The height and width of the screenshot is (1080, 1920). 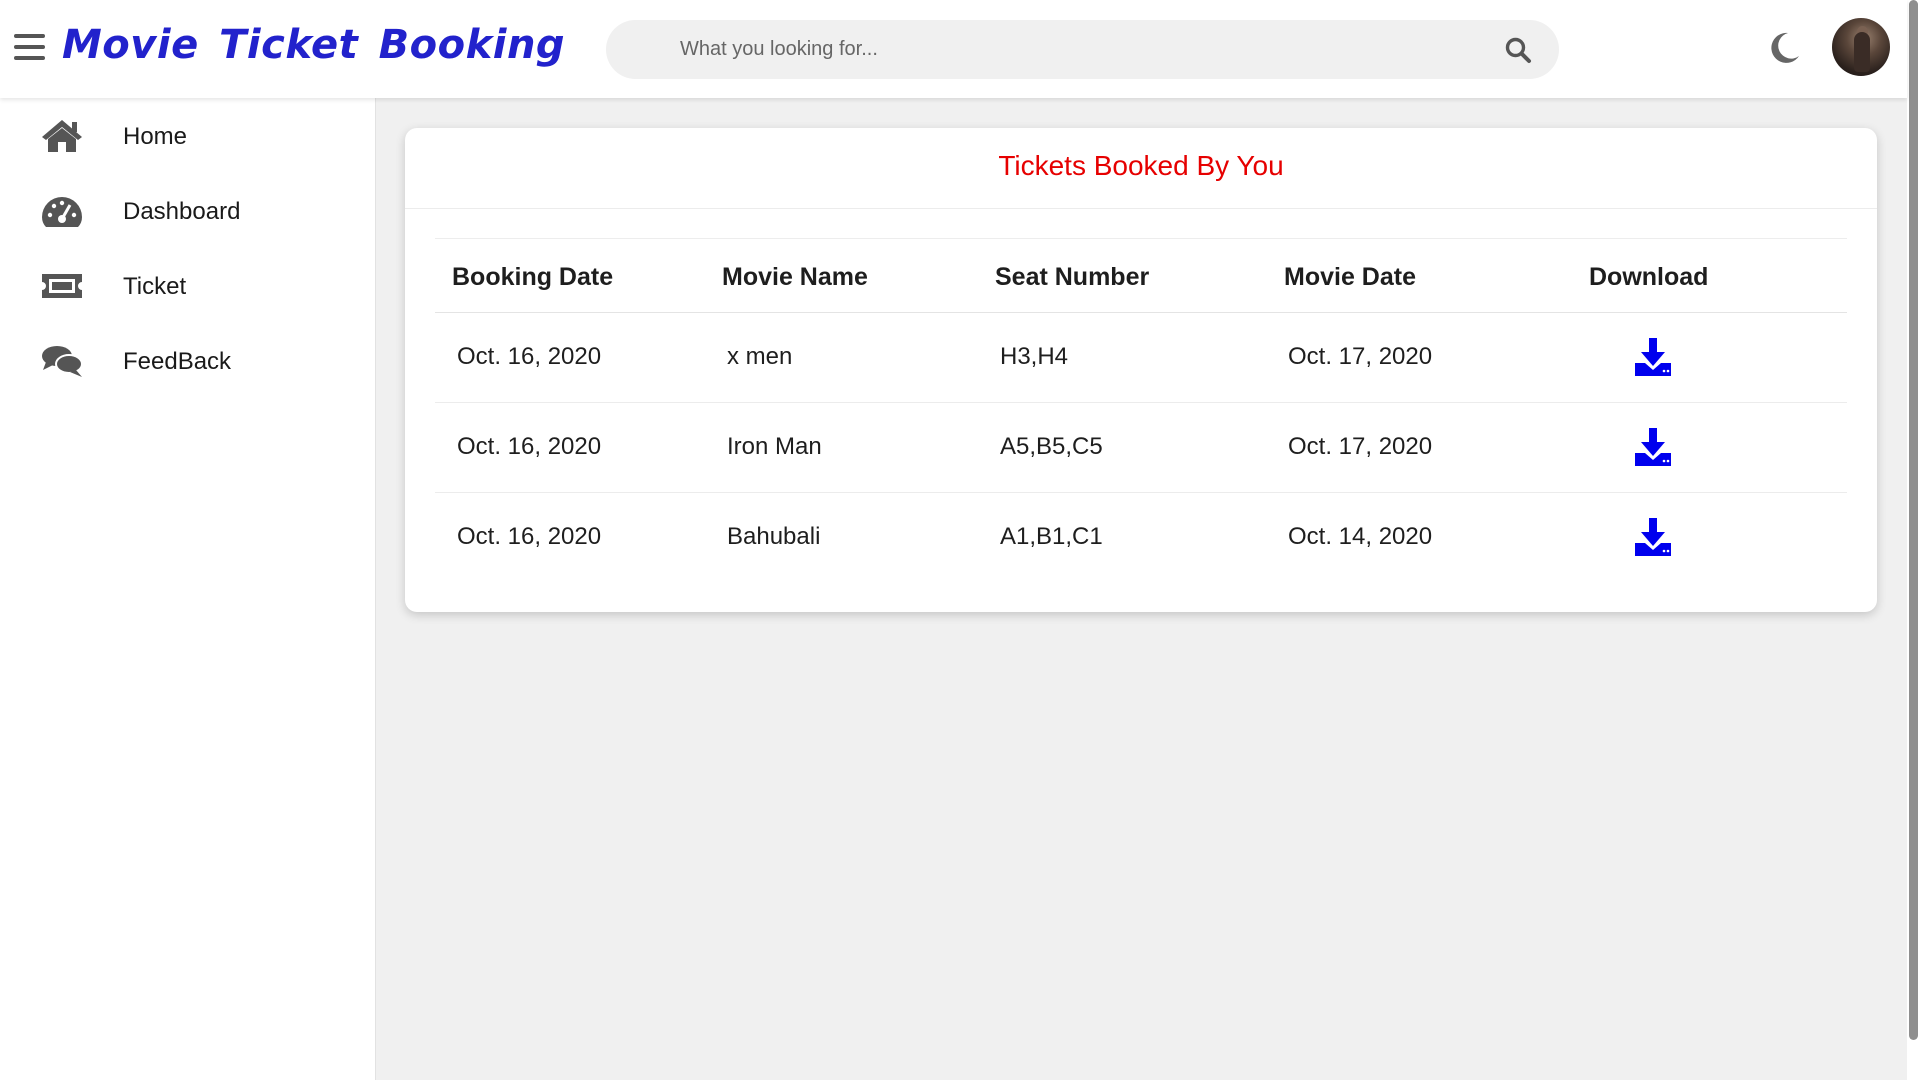 I want to click on table-row: Oct. 16, 2020 x men H3,H4 Oct. 17, 2020, so click(x=1141, y=358).